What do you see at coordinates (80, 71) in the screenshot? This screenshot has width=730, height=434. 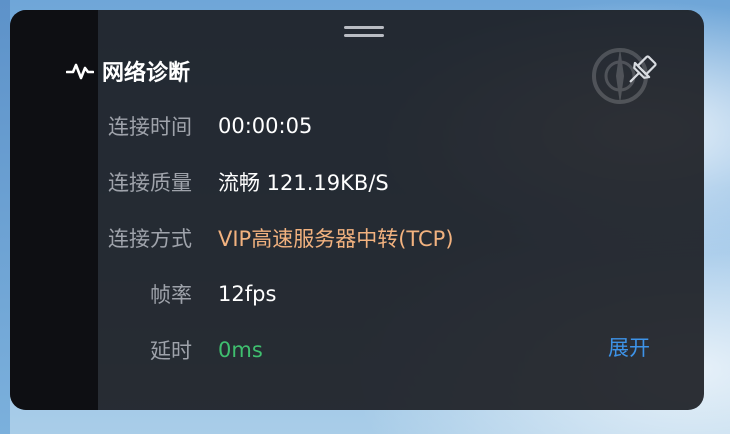 I see `pulse-icon` at bounding box center [80, 71].